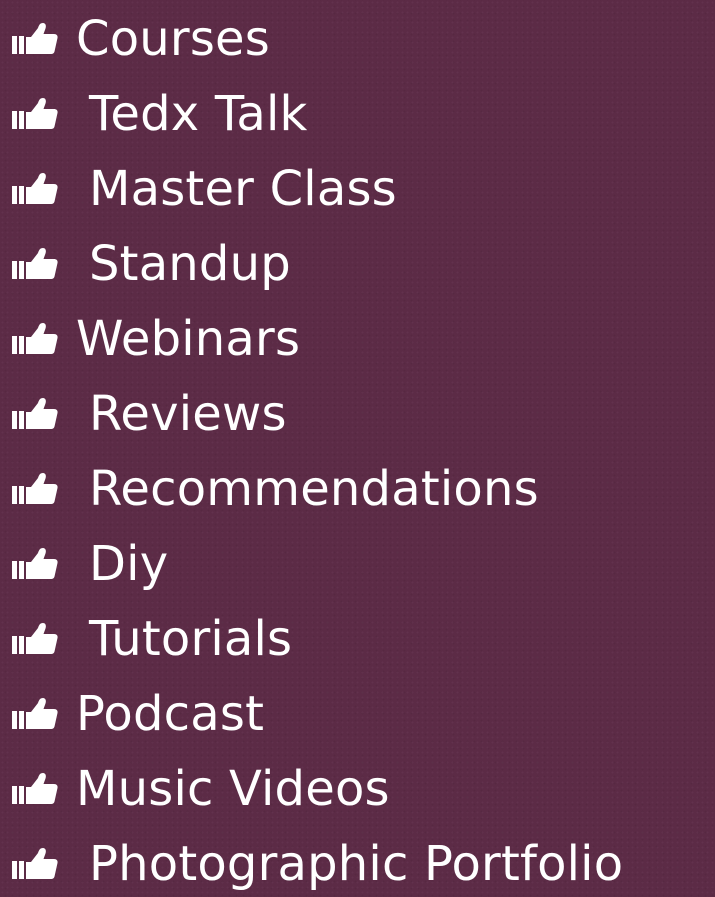 Image resolution: width=715 pixels, height=897 pixels. I want to click on list-item-label: Recommendations, so click(314, 489).